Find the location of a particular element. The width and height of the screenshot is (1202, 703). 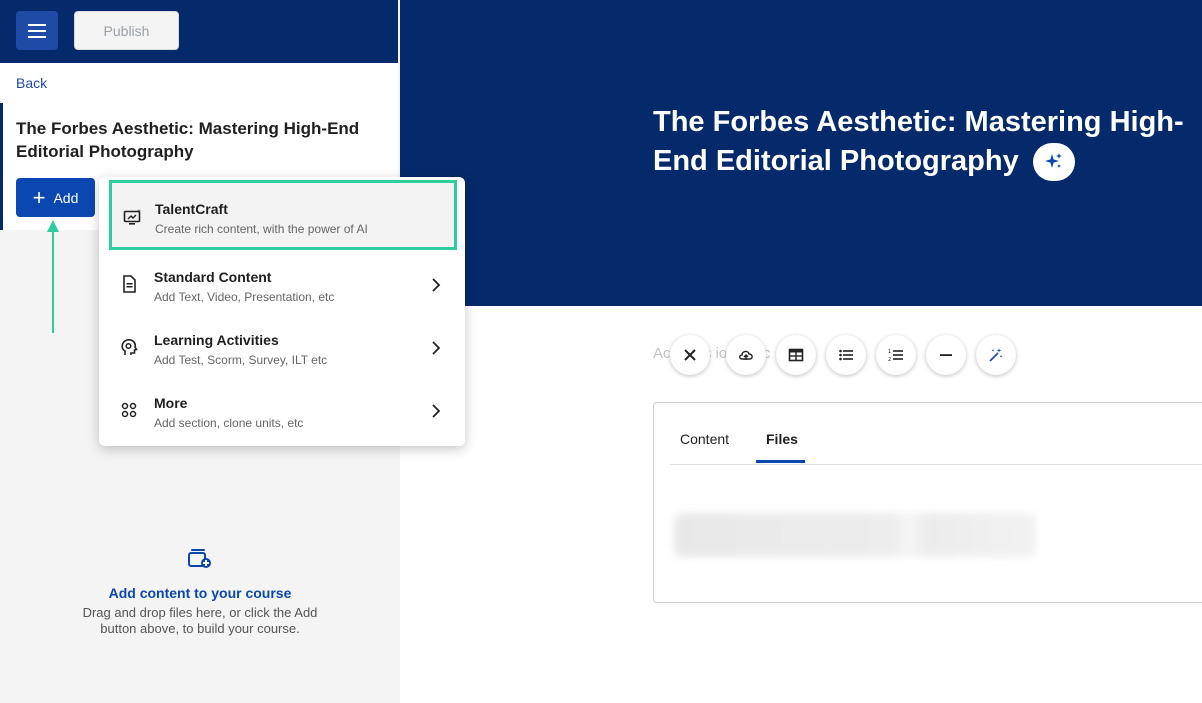

upload-button is located at coordinates (746, 355).